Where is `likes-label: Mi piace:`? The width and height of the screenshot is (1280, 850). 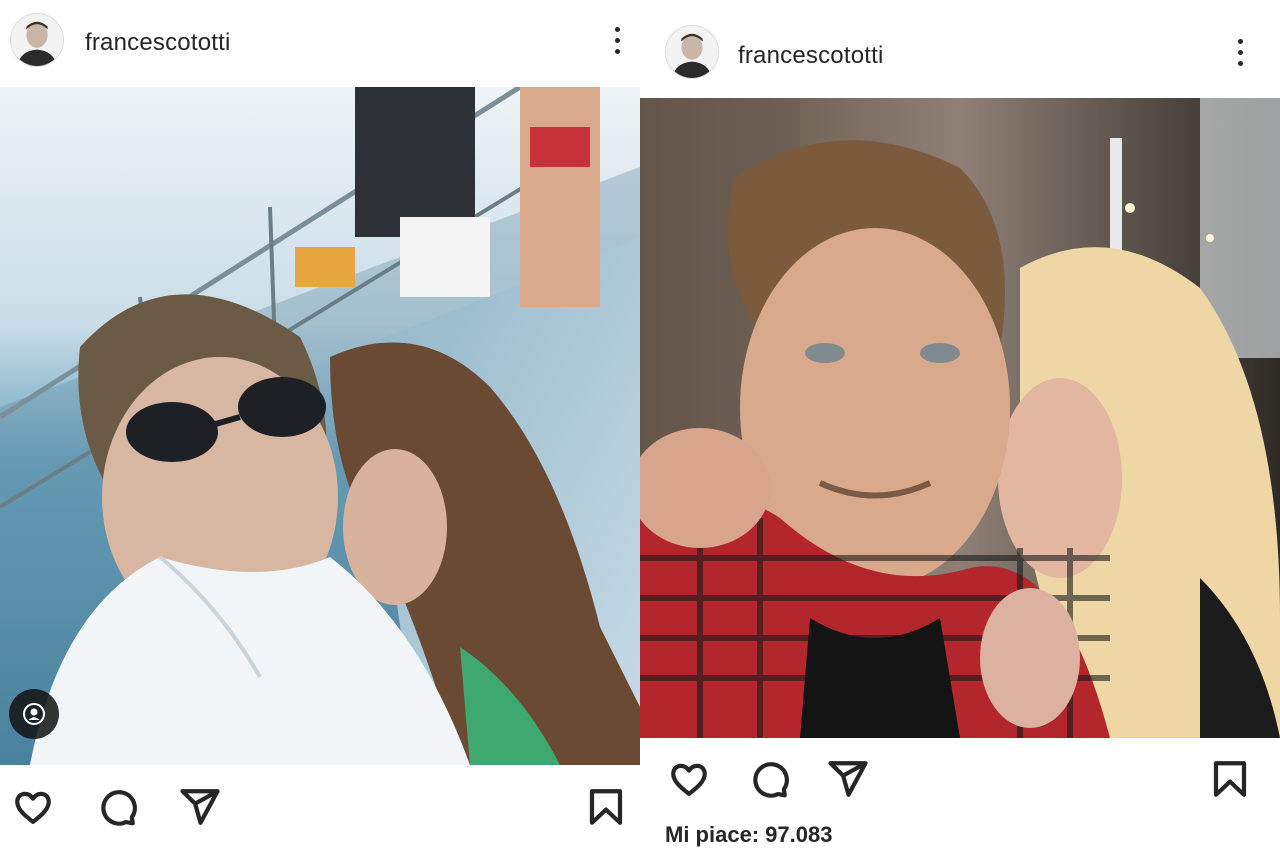
likes-label: Mi piace: is located at coordinates (712, 834).